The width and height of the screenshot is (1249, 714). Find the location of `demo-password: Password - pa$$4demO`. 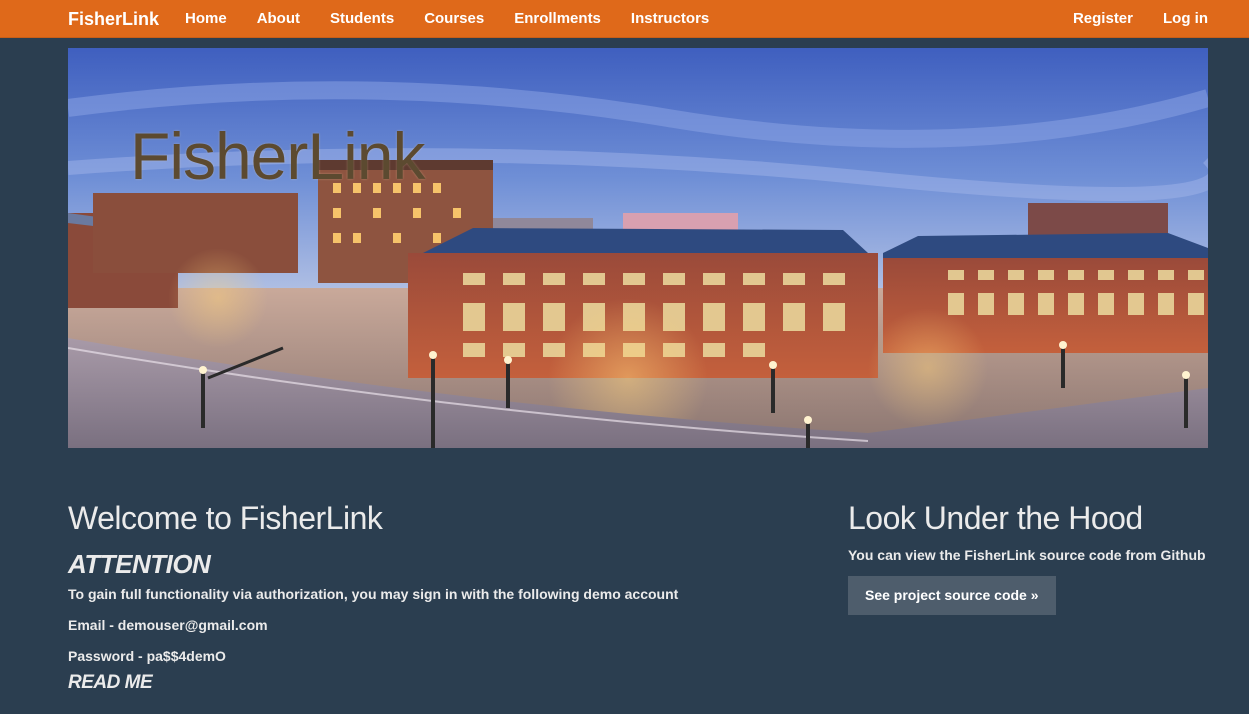

demo-password: Password - pa$$4demO is located at coordinates (147, 656).